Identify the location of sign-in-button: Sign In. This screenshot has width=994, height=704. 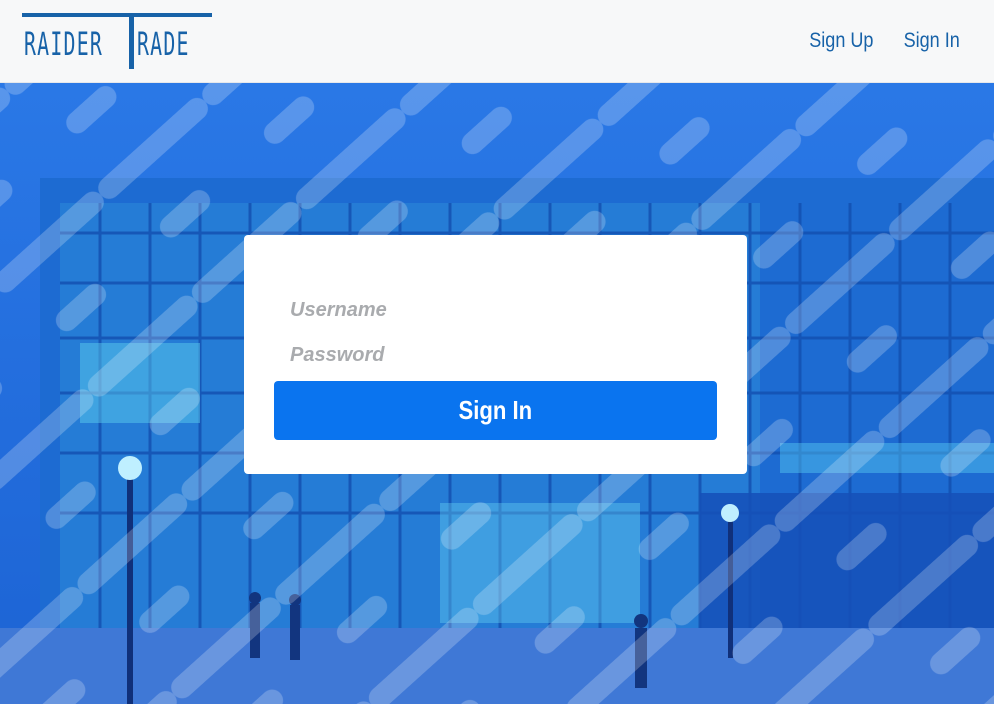
(495, 410).